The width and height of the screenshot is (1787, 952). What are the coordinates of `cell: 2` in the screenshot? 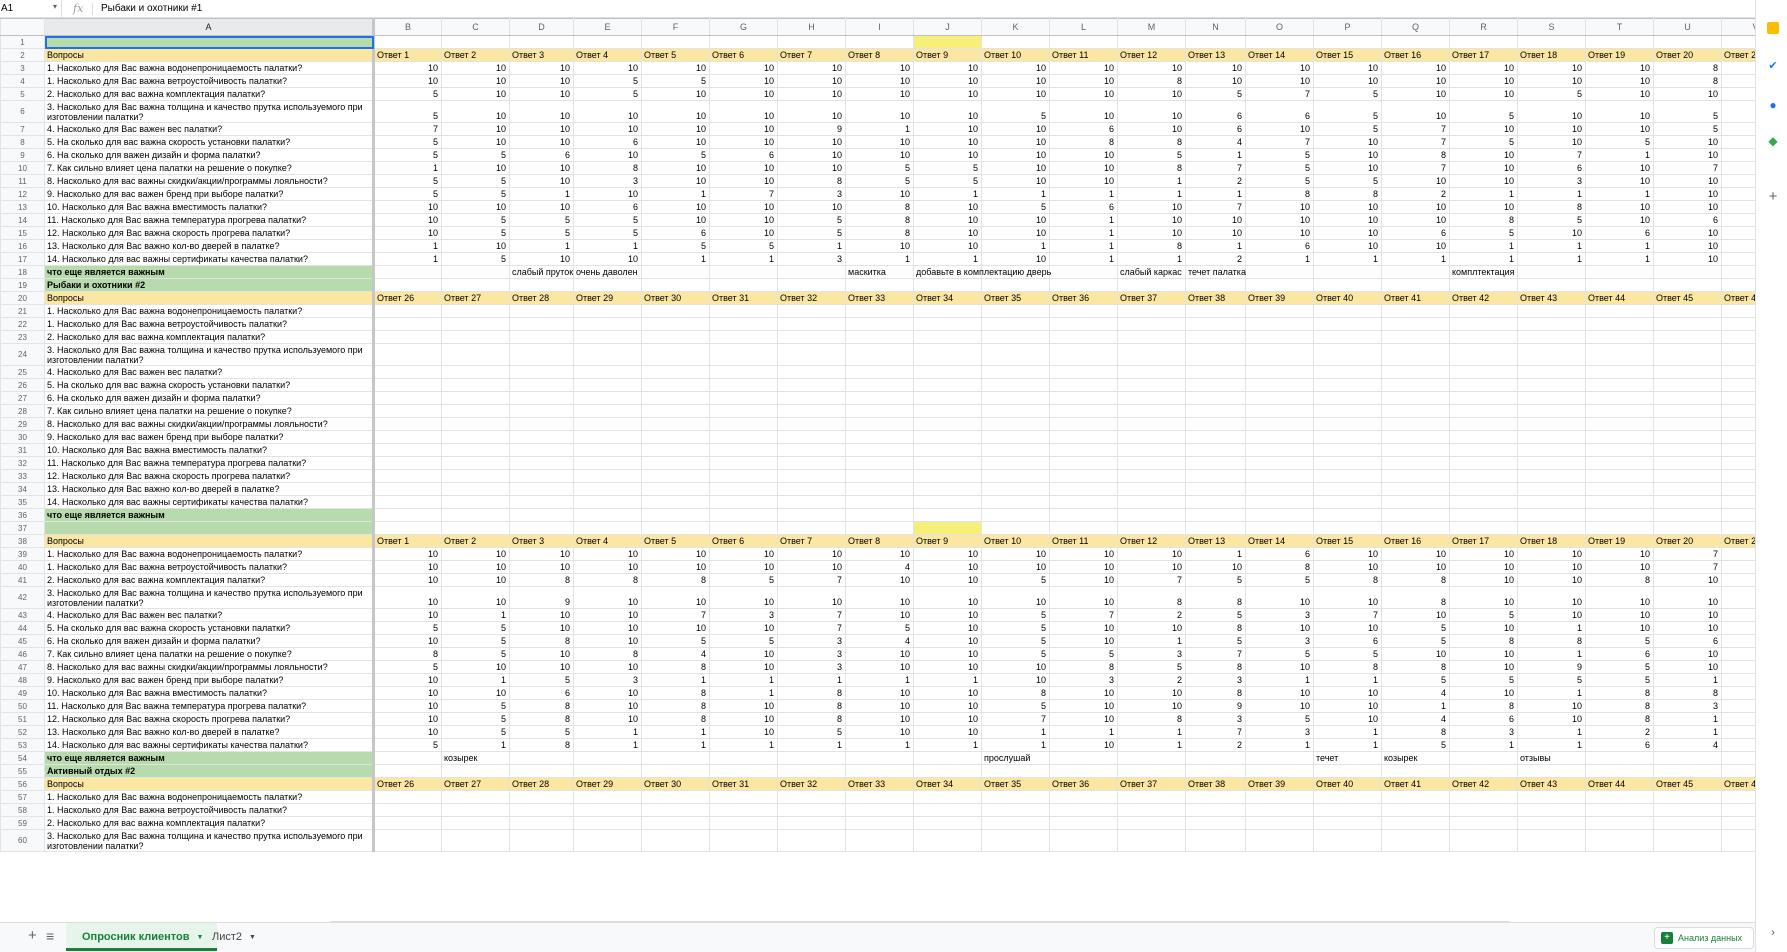 It's located at (1738, 641).